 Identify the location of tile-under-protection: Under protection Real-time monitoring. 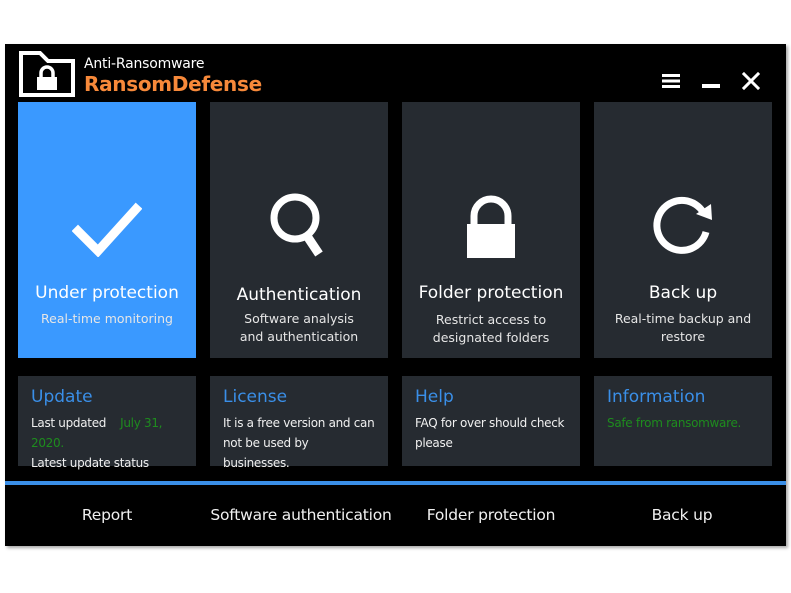
(107, 230).